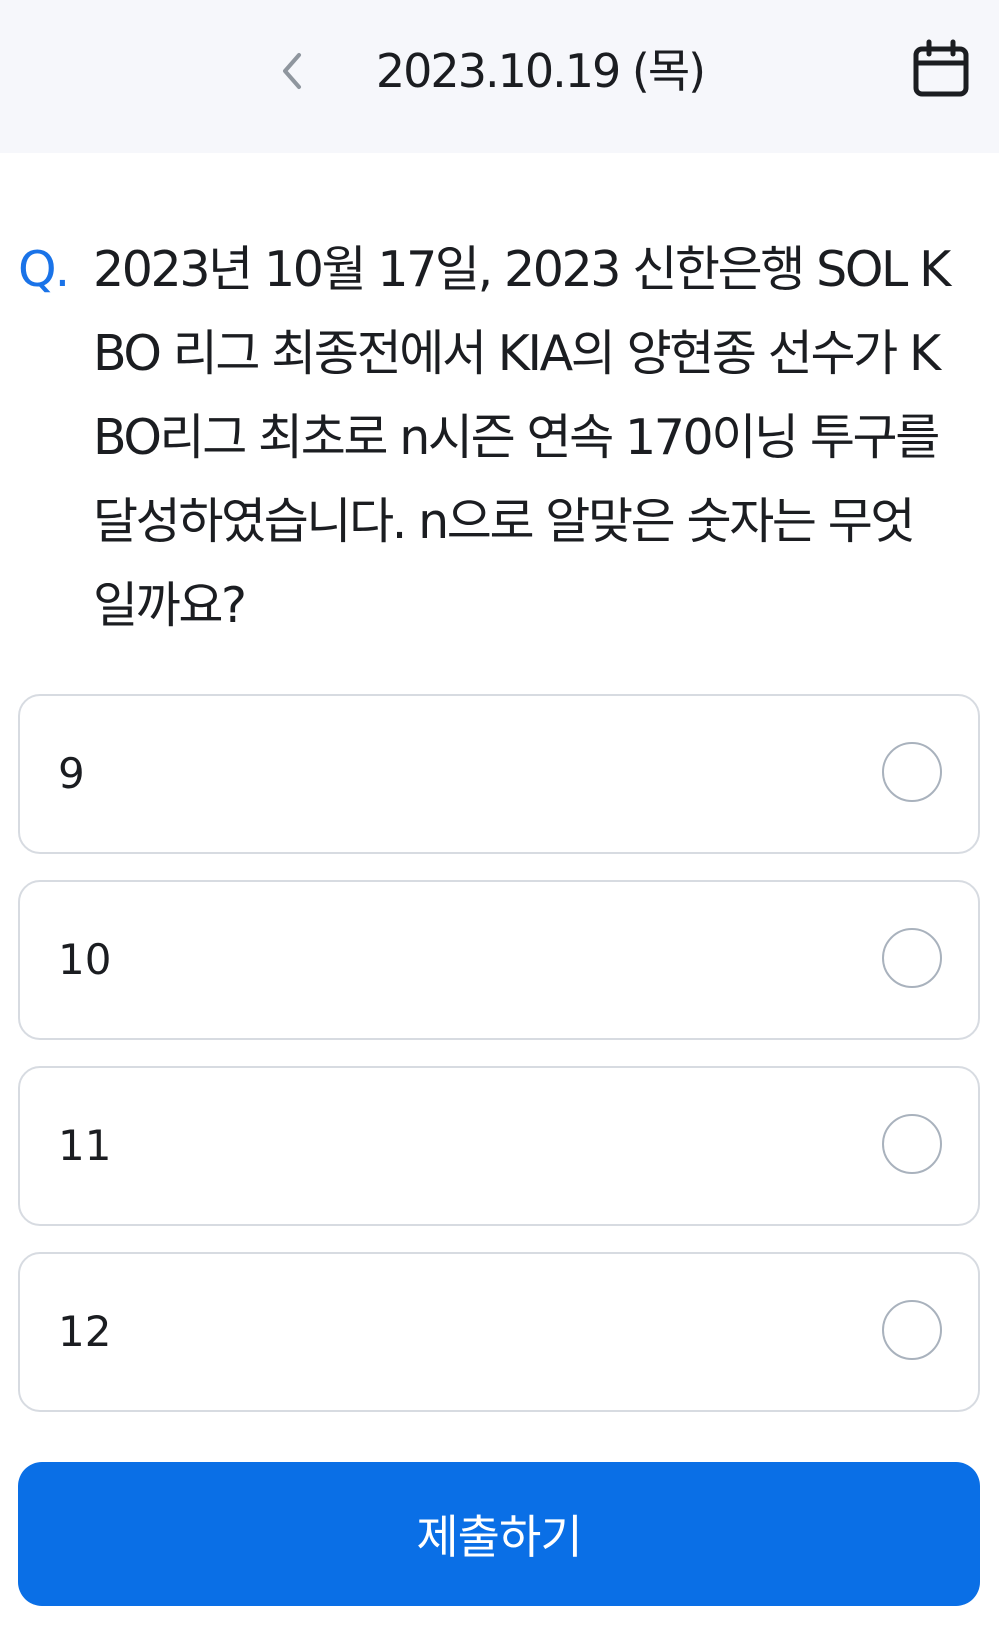 This screenshot has height=1647, width=999. What do you see at coordinates (499, 1534) in the screenshot?
I see `submit-button: 제출하기` at bounding box center [499, 1534].